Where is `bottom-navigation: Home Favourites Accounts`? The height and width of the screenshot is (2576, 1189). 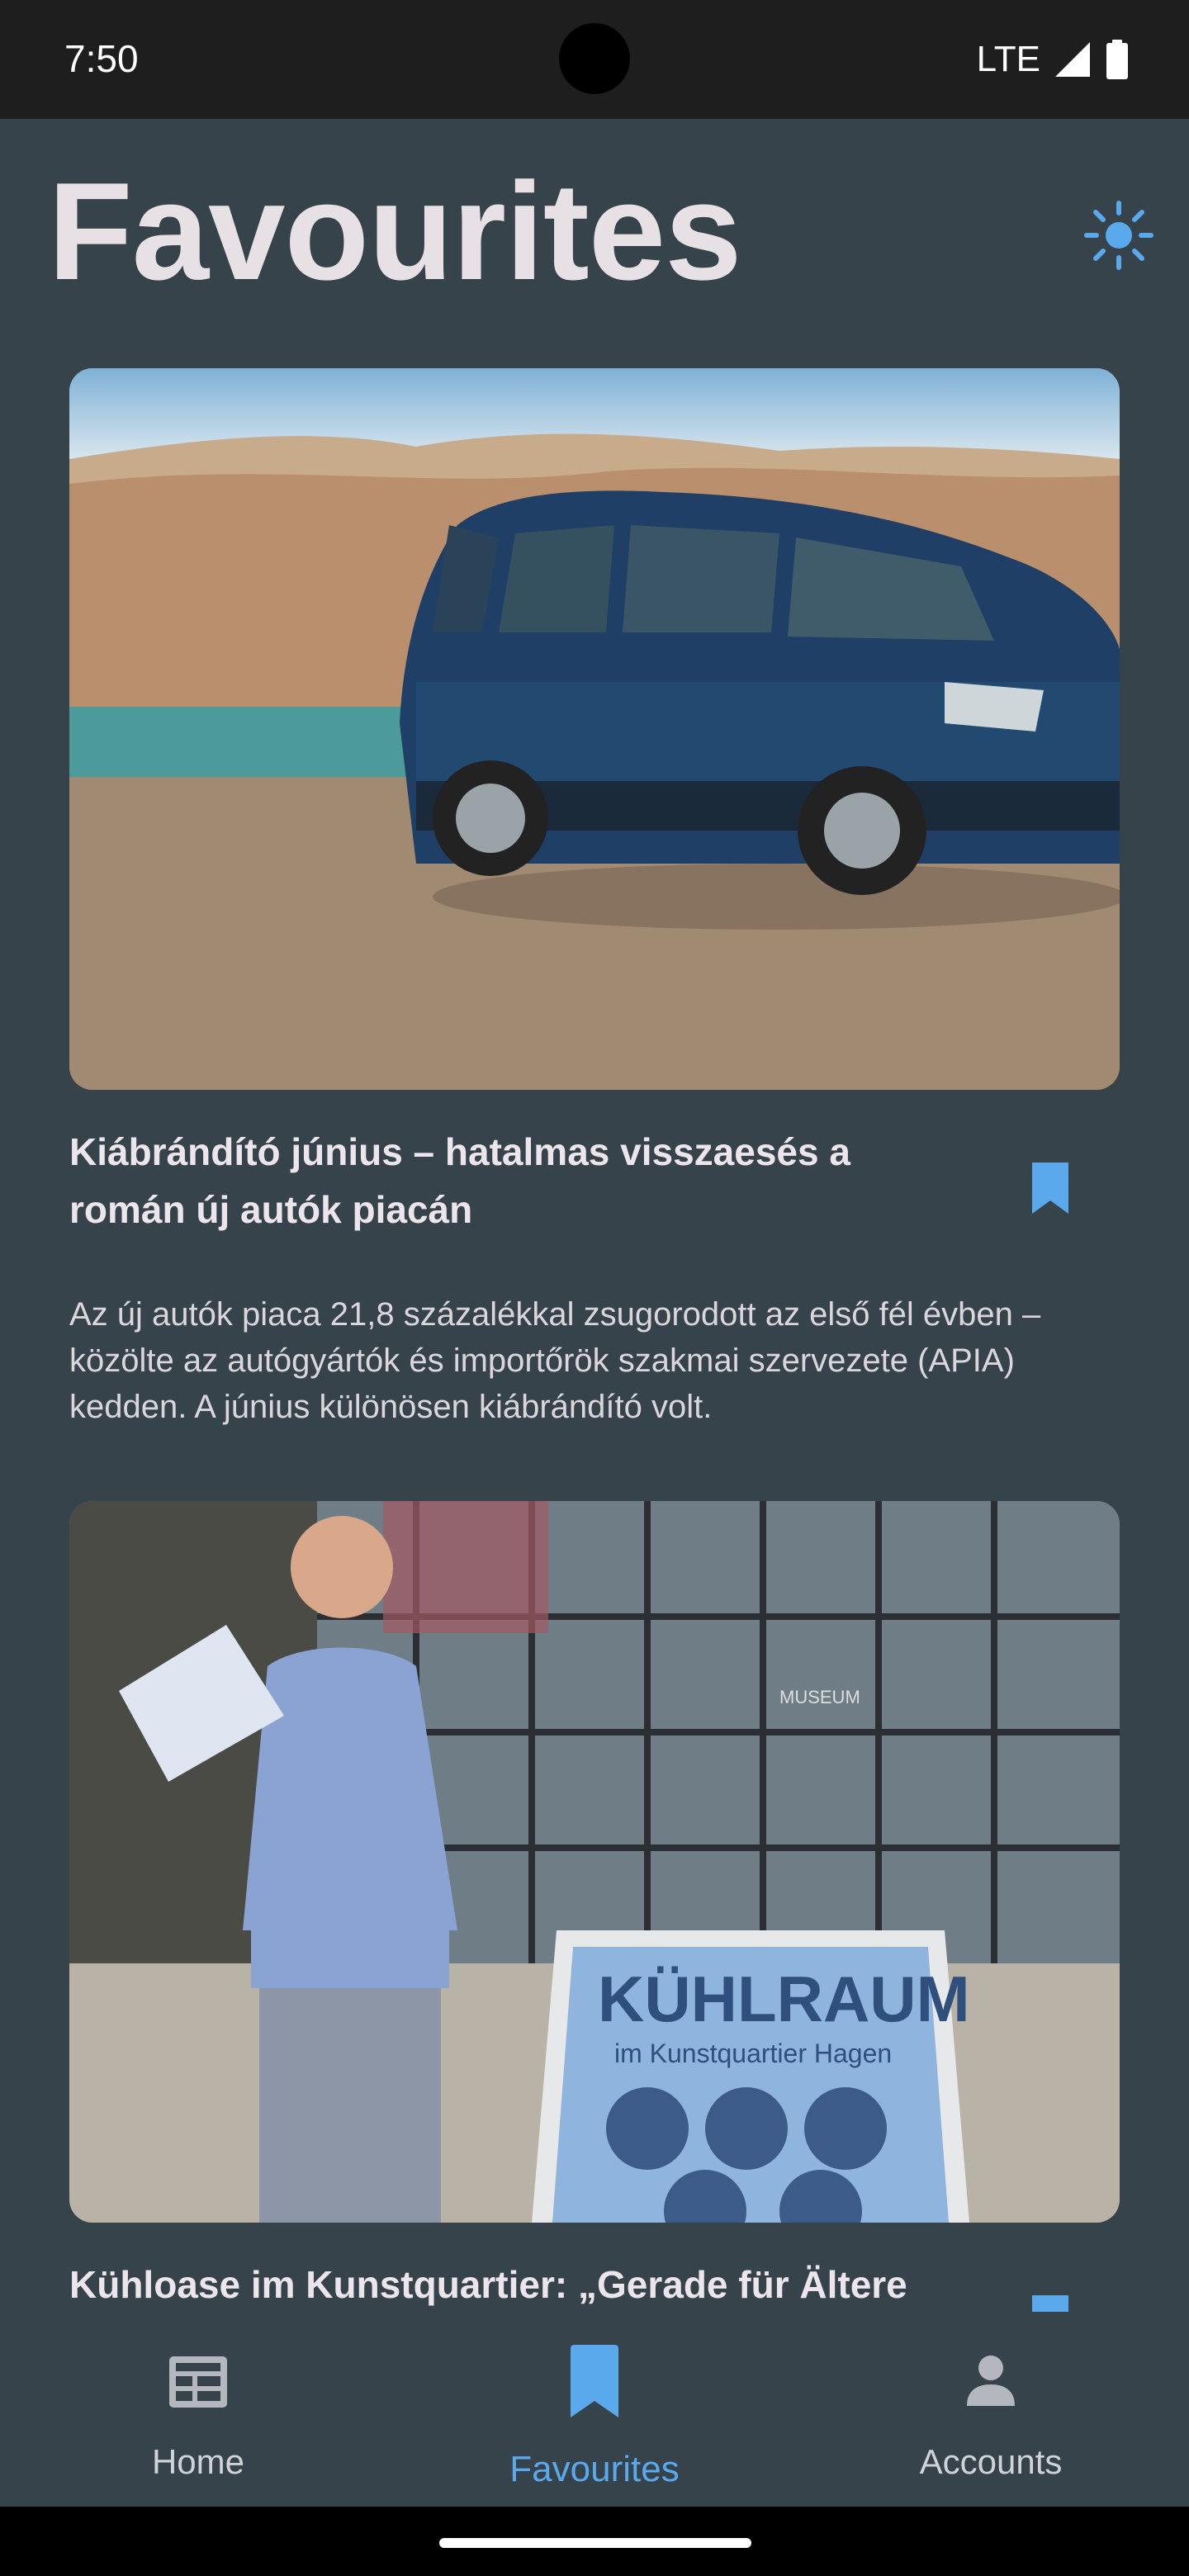 bottom-navigation: Home Favourites Accounts is located at coordinates (594, 2409).